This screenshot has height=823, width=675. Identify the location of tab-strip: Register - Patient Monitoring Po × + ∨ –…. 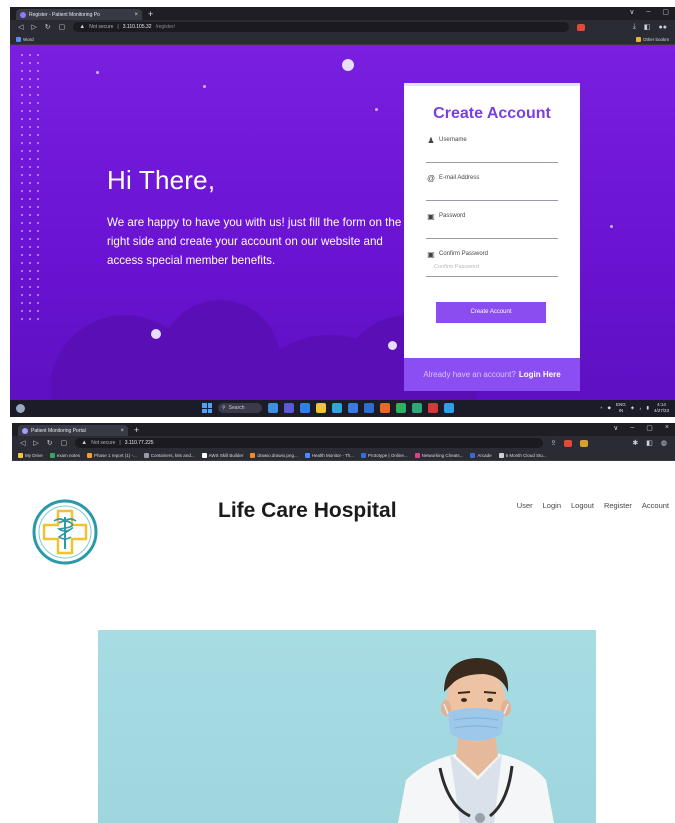
(342, 13).